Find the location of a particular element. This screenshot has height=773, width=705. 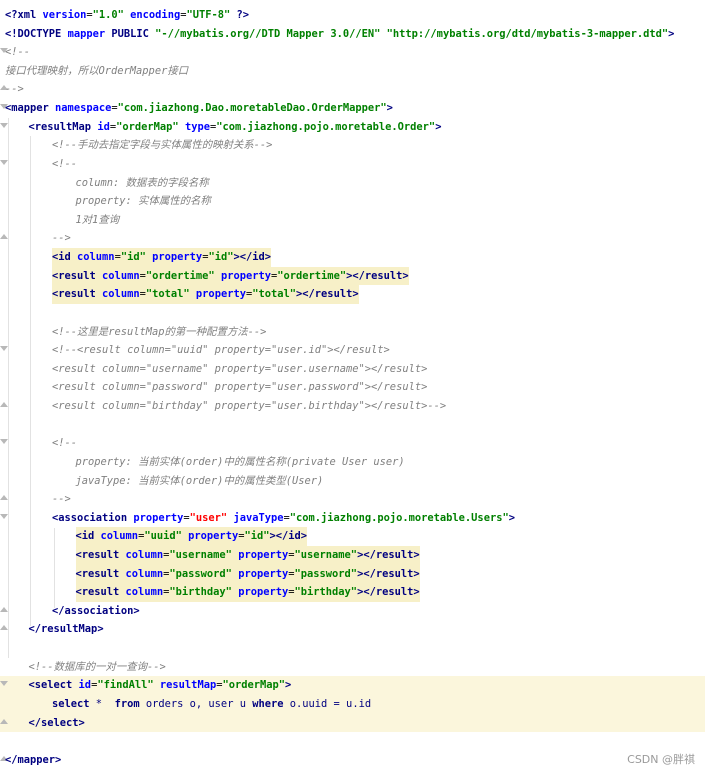

code-line: property: 实体属性的名称 is located at coordinates (352, 201).